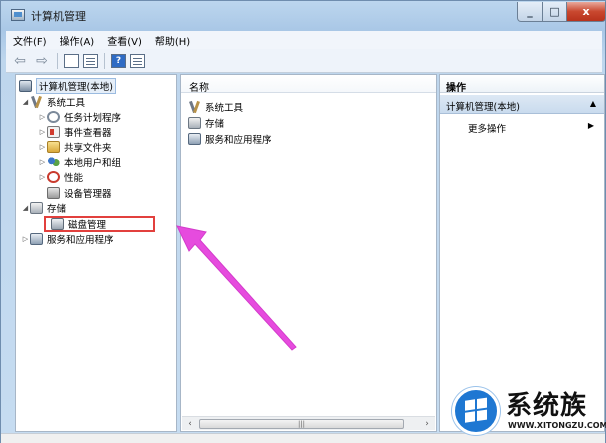 This screenshot has height=443, width=606. I want to click on computer-management-icon, so click(18, 15).